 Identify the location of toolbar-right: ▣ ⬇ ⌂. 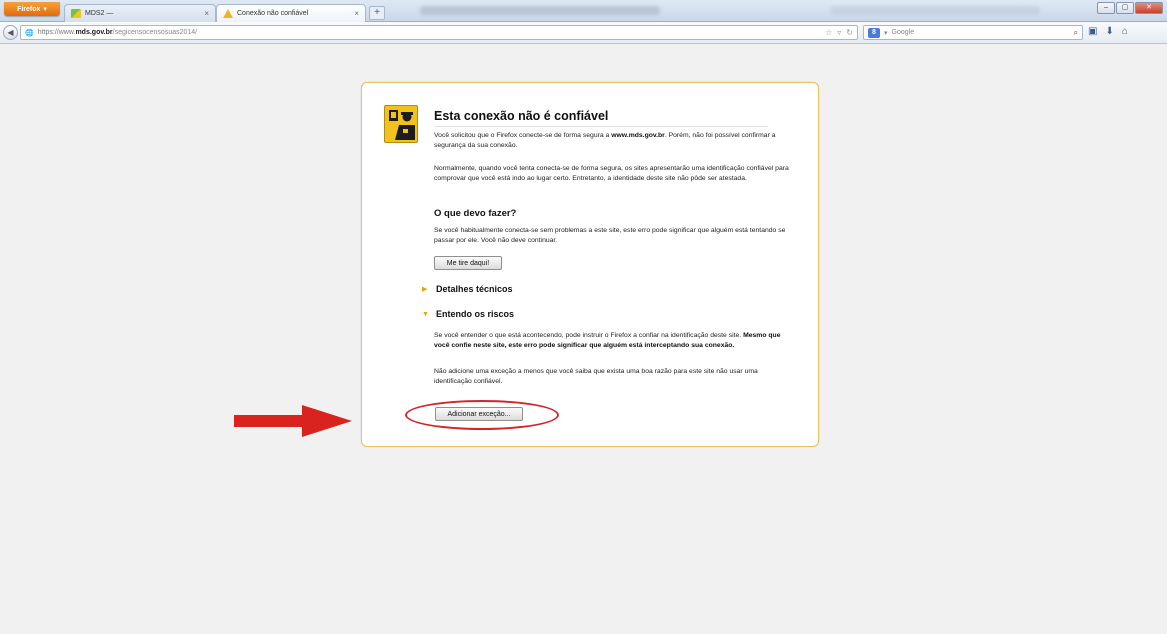
(1108, 31).